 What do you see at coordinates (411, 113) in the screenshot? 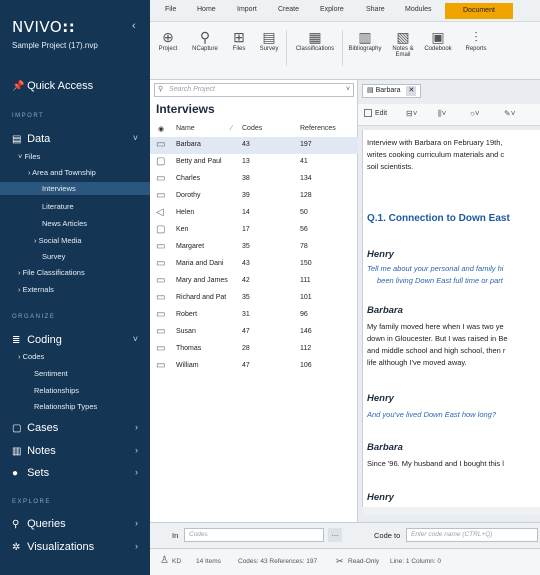
I see `annotation-icon: ⊟˅` at bounding box center [411, 113].